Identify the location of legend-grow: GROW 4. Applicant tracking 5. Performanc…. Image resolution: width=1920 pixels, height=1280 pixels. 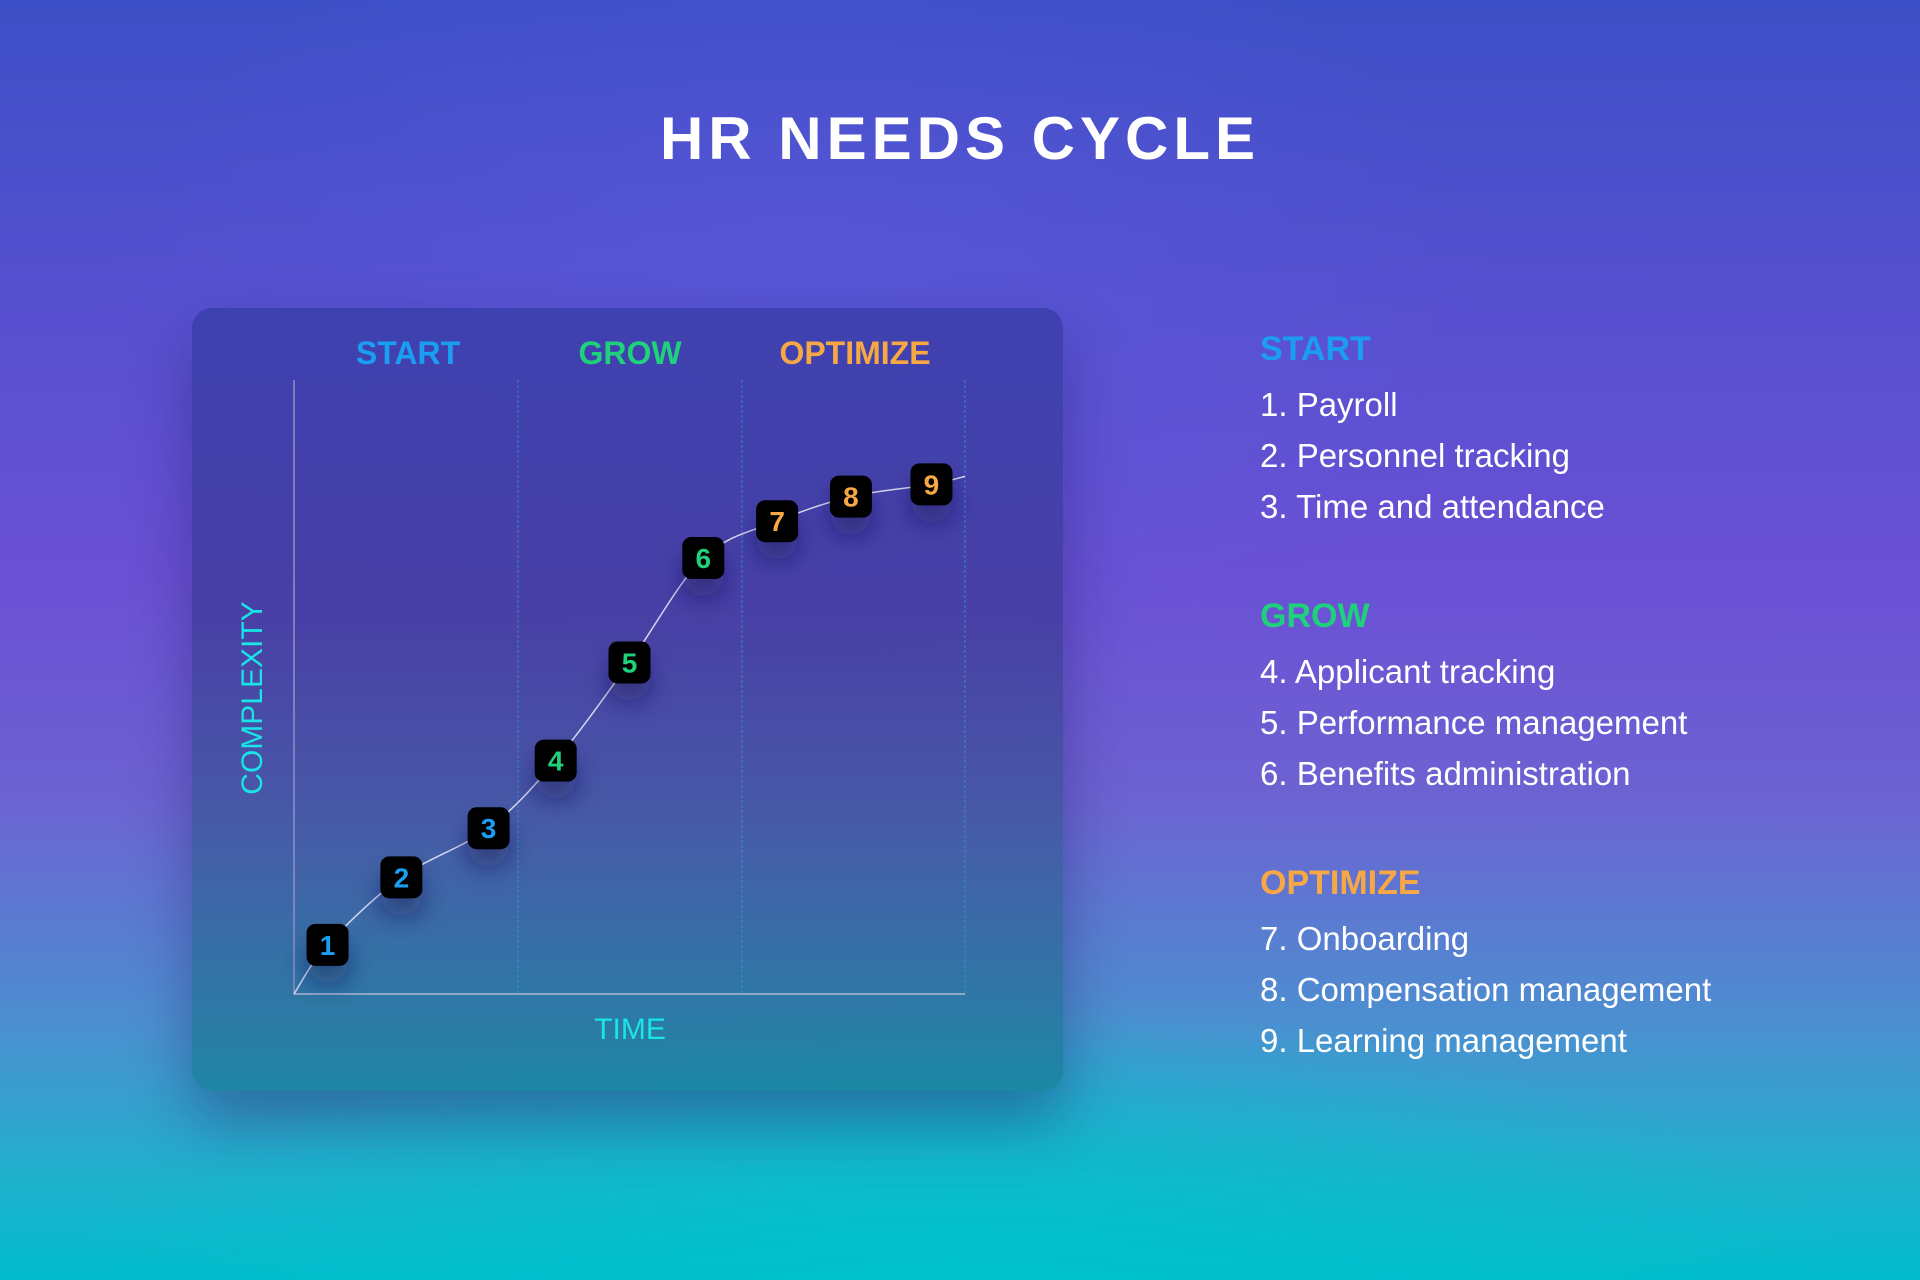
(1473, 698).